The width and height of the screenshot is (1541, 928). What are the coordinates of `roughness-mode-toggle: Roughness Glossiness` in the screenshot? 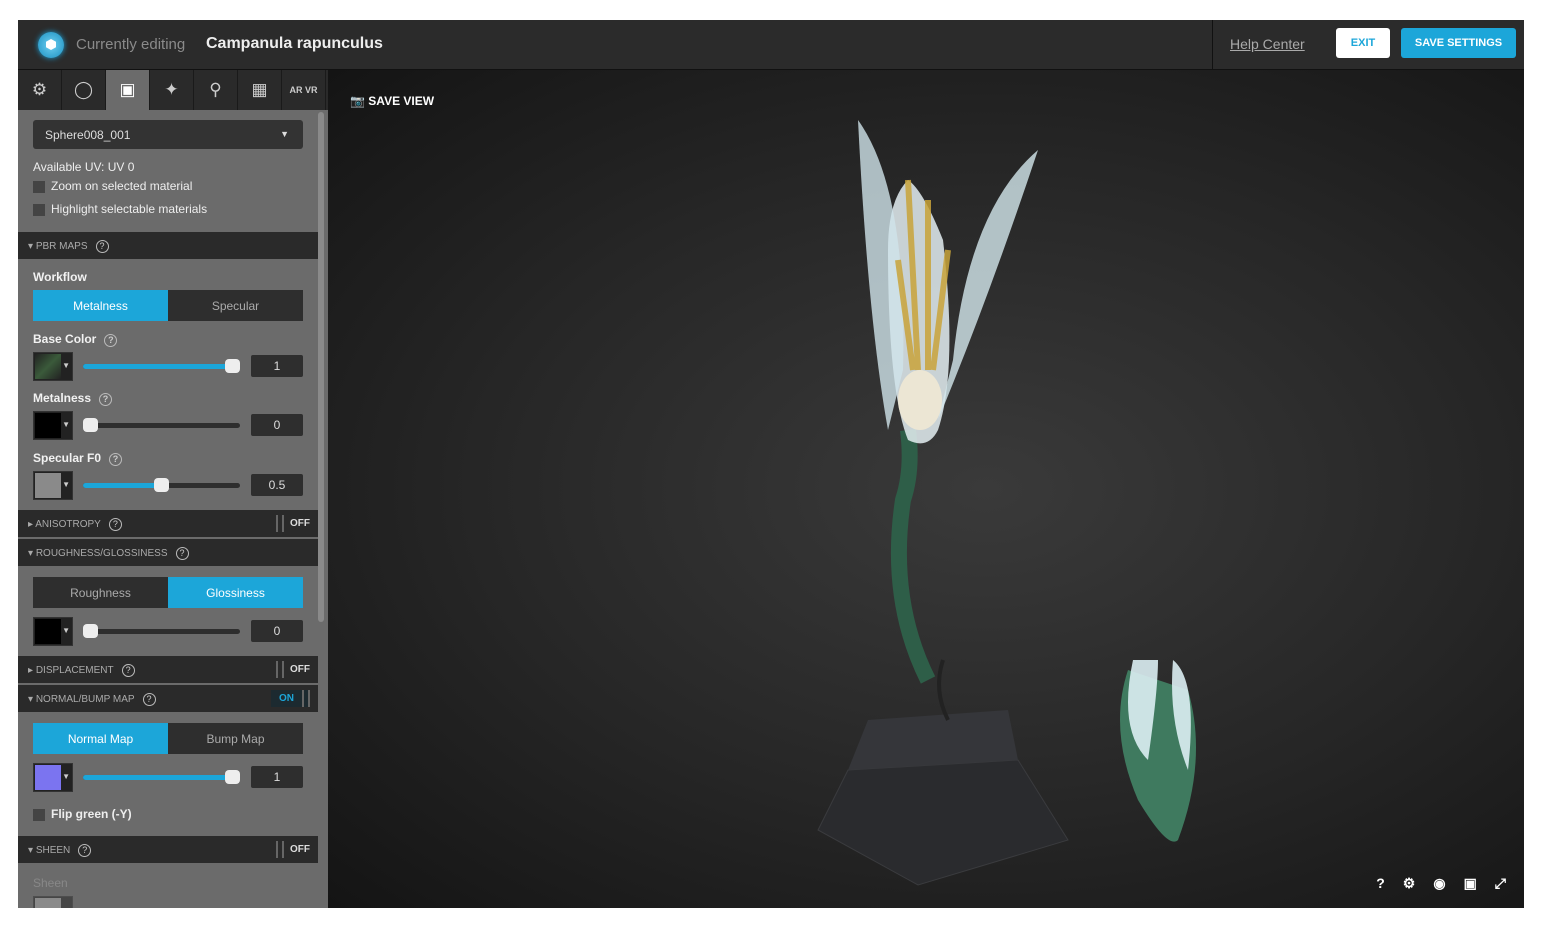 It's located at (168, 592).